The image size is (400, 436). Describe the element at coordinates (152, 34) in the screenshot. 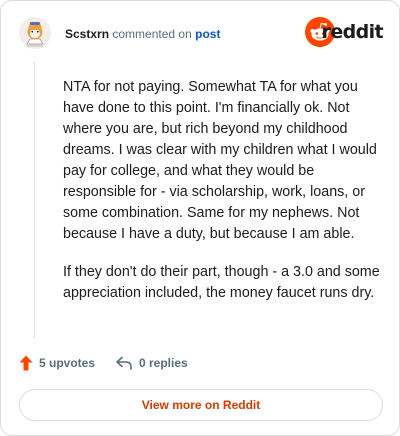

I see `comment-action-text: commented on` at that location.